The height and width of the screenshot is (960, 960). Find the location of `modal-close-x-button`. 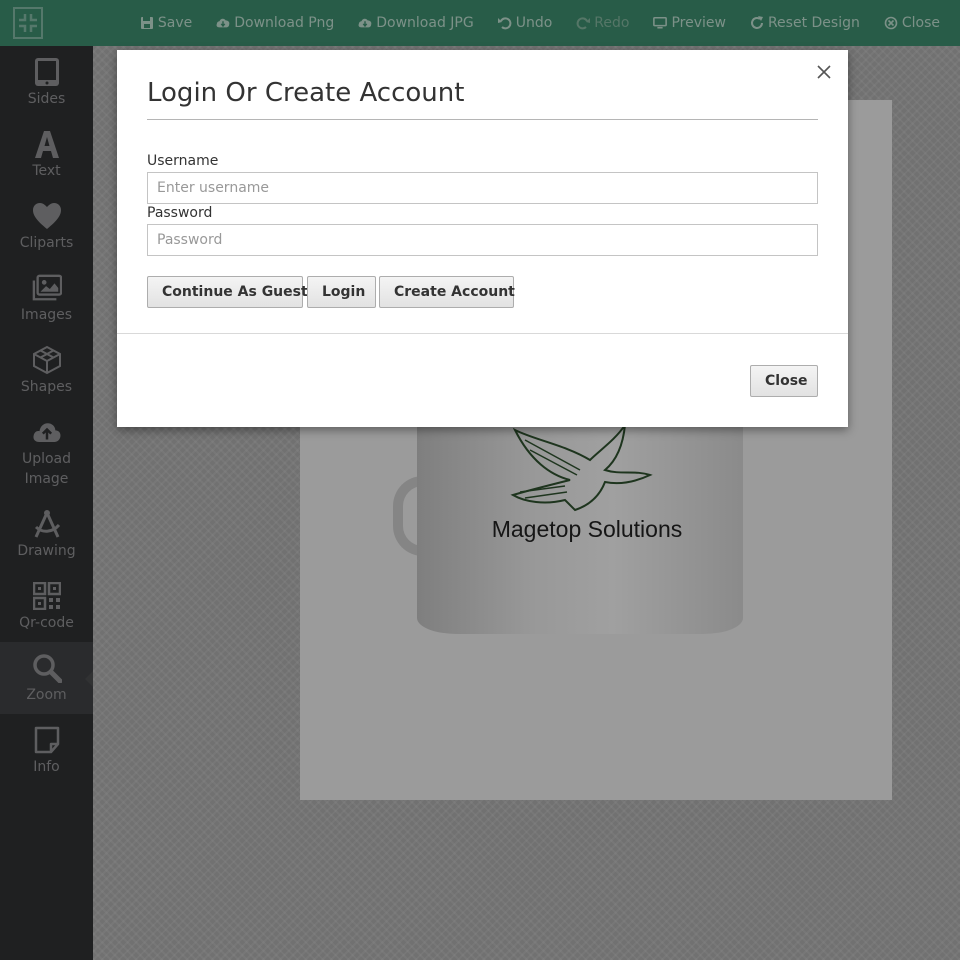

modal-close-x-button is located at coordinates (824, 72).